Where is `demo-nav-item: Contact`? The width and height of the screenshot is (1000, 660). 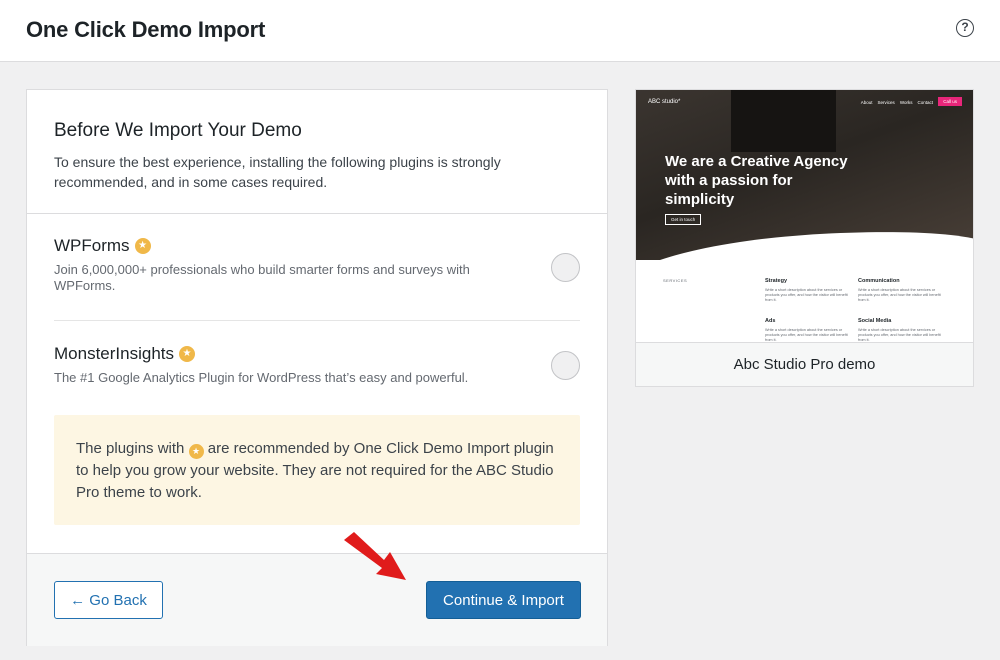 demo-nav-item: Contact is located at coordinates (925, 102).